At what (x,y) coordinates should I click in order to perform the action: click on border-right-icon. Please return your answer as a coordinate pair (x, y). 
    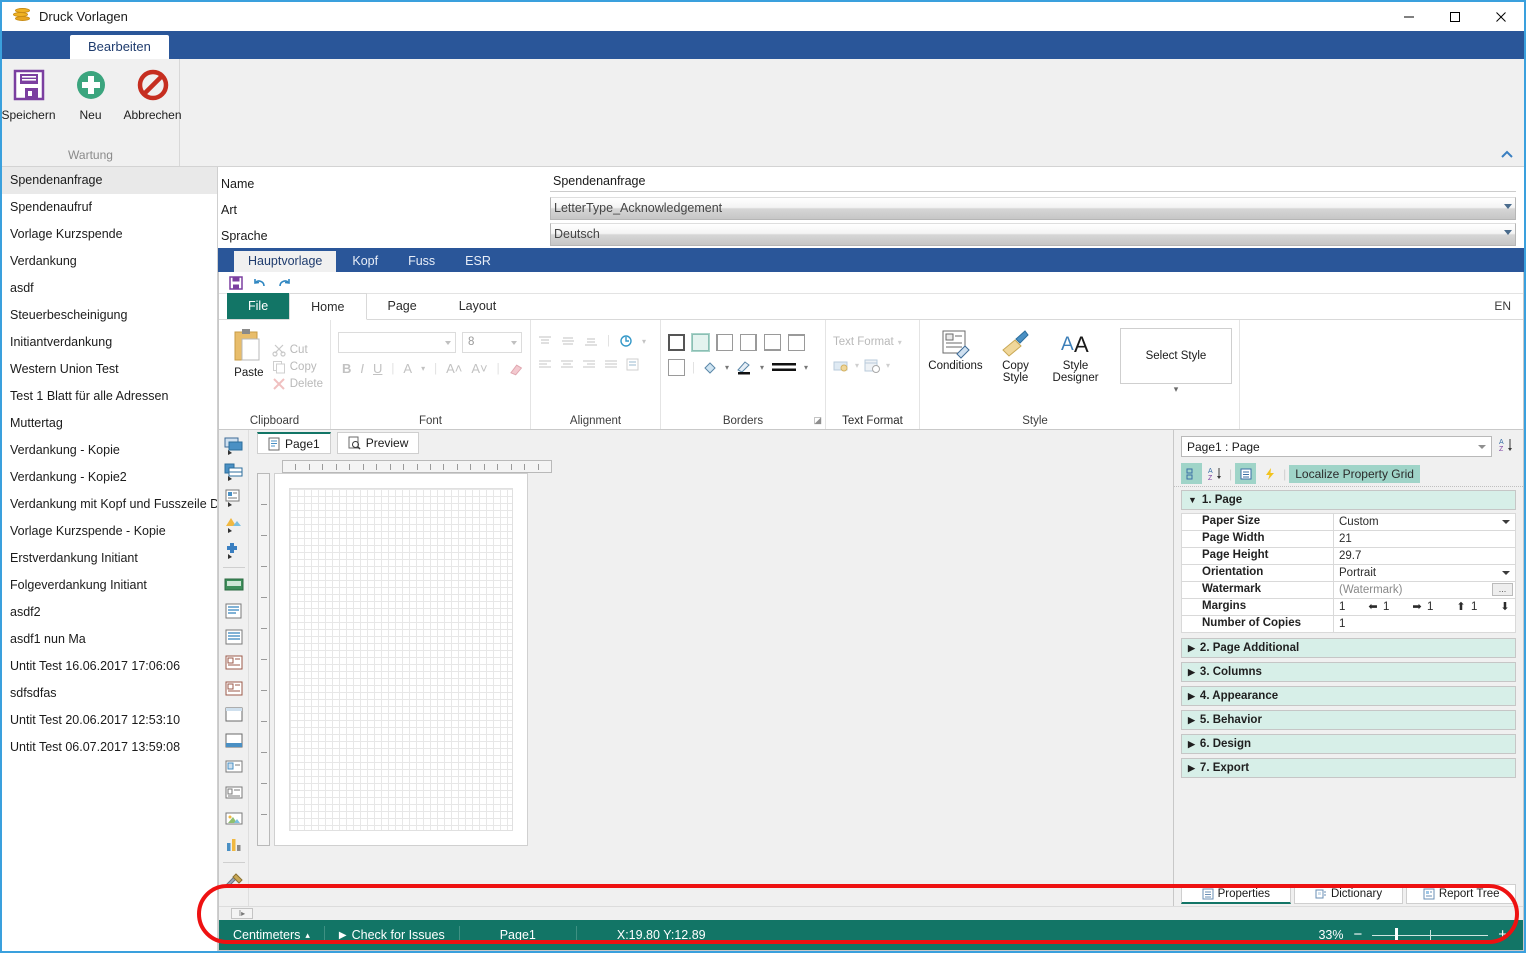
    Looking at the image, I should click on (748, 342).